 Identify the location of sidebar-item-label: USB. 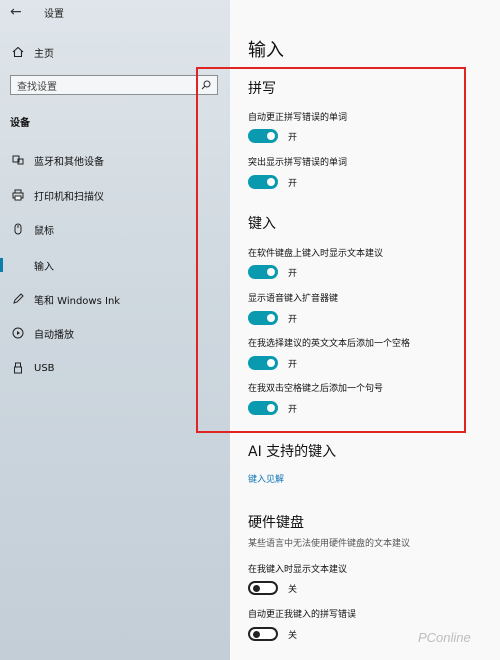
(44, 368).